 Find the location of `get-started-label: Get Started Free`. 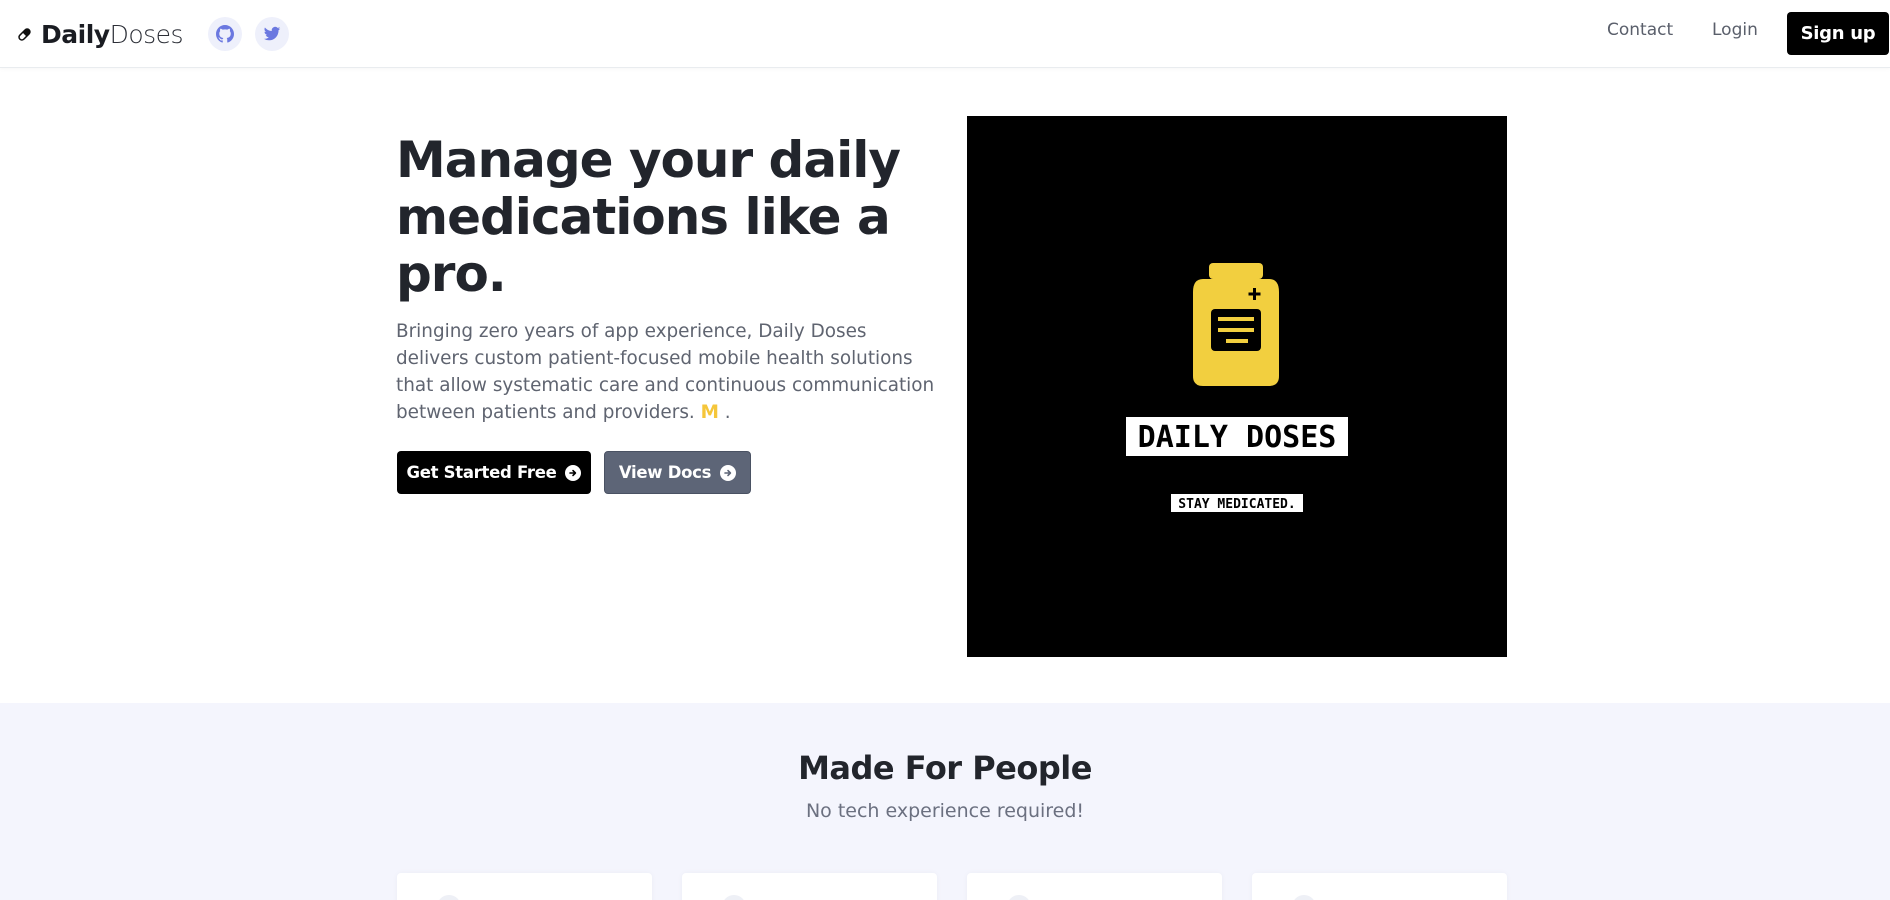

get-started-label: Get Started Free is located at coordinates (481, 472).